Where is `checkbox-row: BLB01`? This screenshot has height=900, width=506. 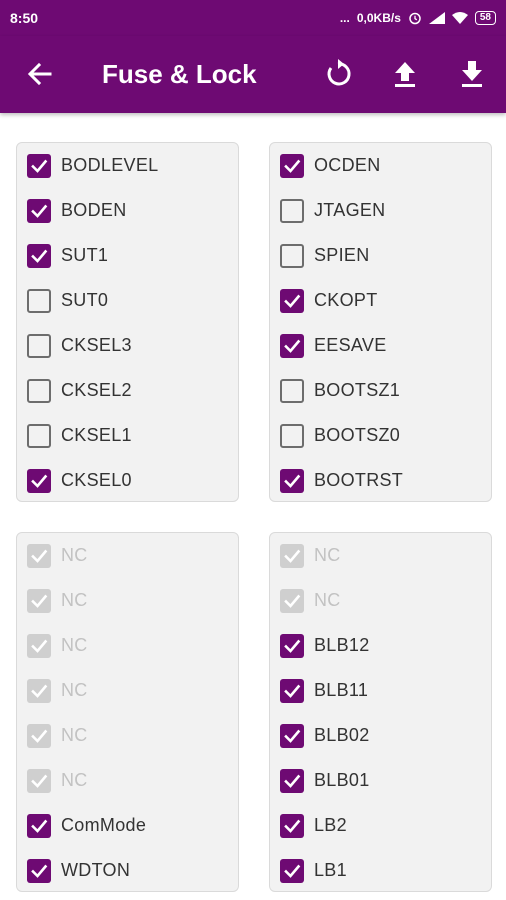
checkbox-row: BLB01 is located at coordinates (380, 780).